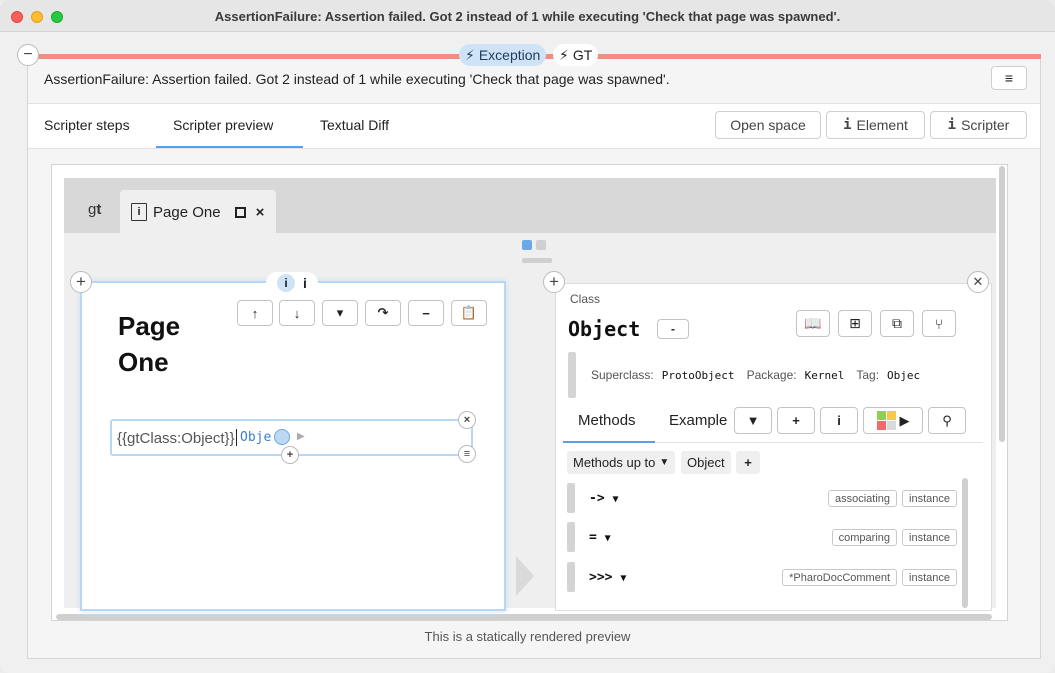 Image resolution: width=1055 pixels, height=673 pixels. I want to click on run-examples-button: ▶, so click(893, 420).